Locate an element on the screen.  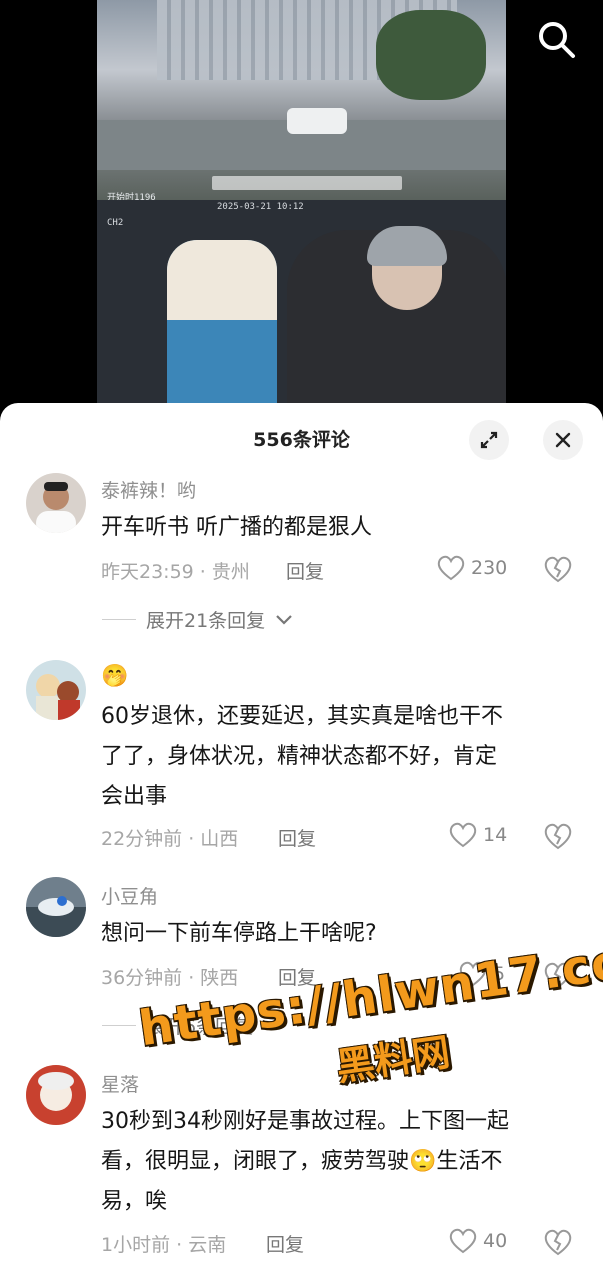
expand-sheet-button is located at coordinates (489, 440).